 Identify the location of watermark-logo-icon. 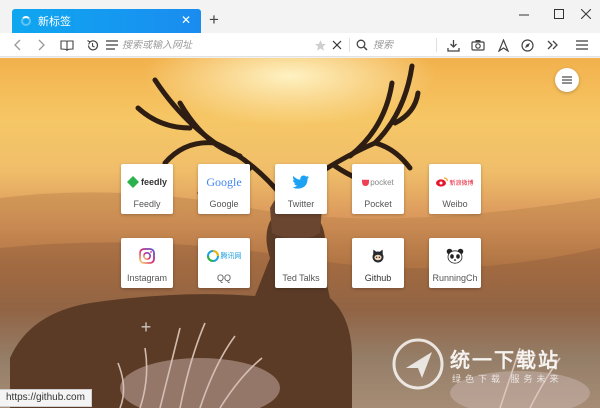
(418, 364).